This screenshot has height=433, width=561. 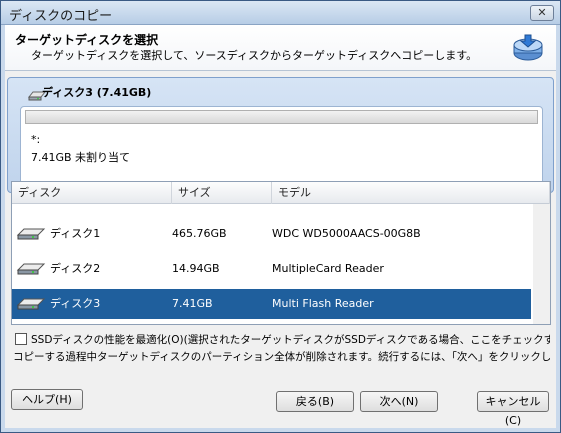 I want to click on row-disk: ディスク3, so click(x=75, y=303).